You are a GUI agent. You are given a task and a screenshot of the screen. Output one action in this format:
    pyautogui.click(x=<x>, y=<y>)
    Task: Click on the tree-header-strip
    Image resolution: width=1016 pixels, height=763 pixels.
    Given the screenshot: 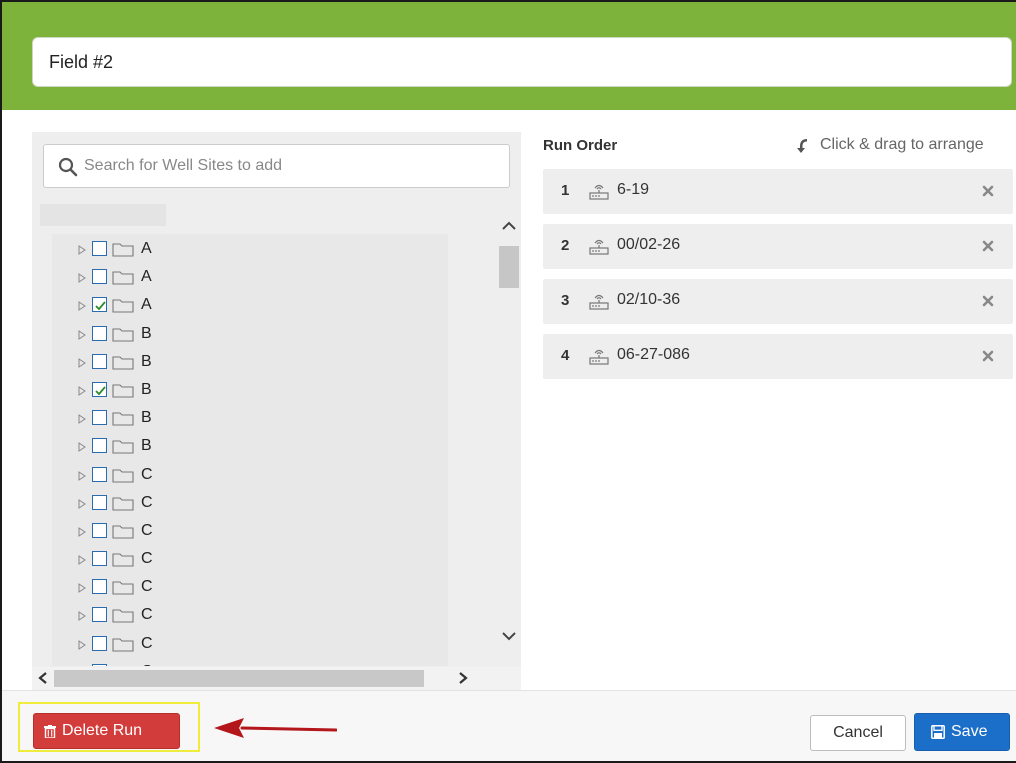 What is the action you would take?
    pyautogui.click(x=103, y=215)
    